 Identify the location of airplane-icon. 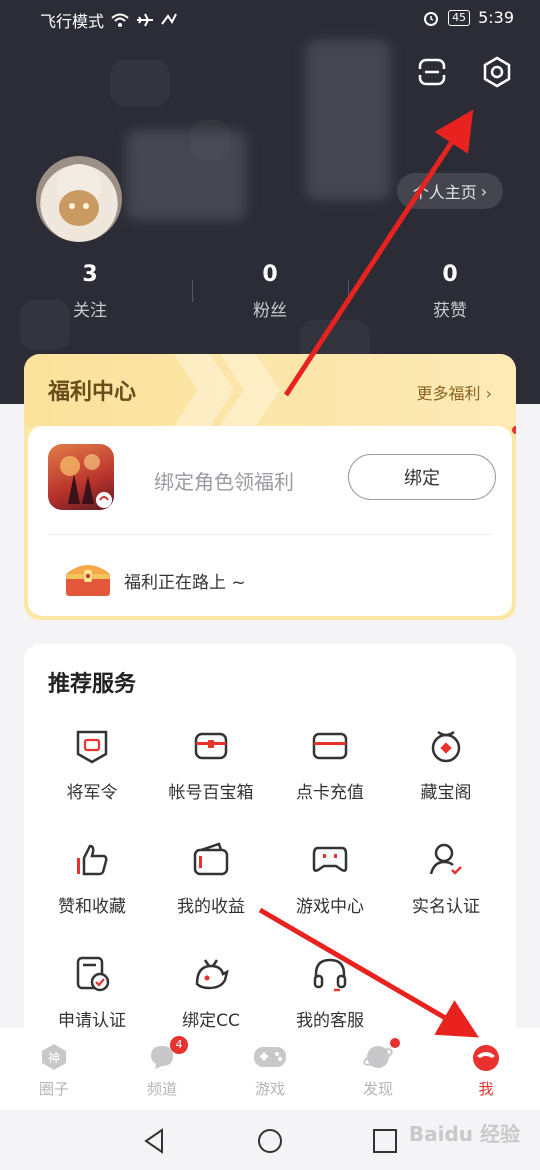
(145, 20).